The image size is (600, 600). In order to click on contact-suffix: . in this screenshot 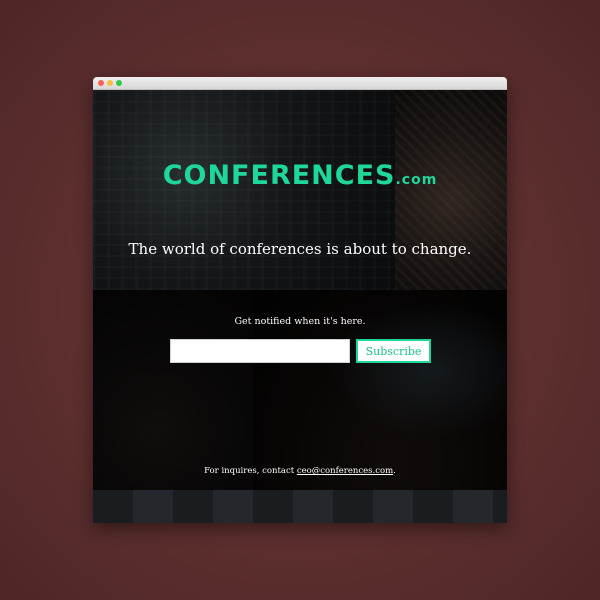, I will do `click(394, 471)`.